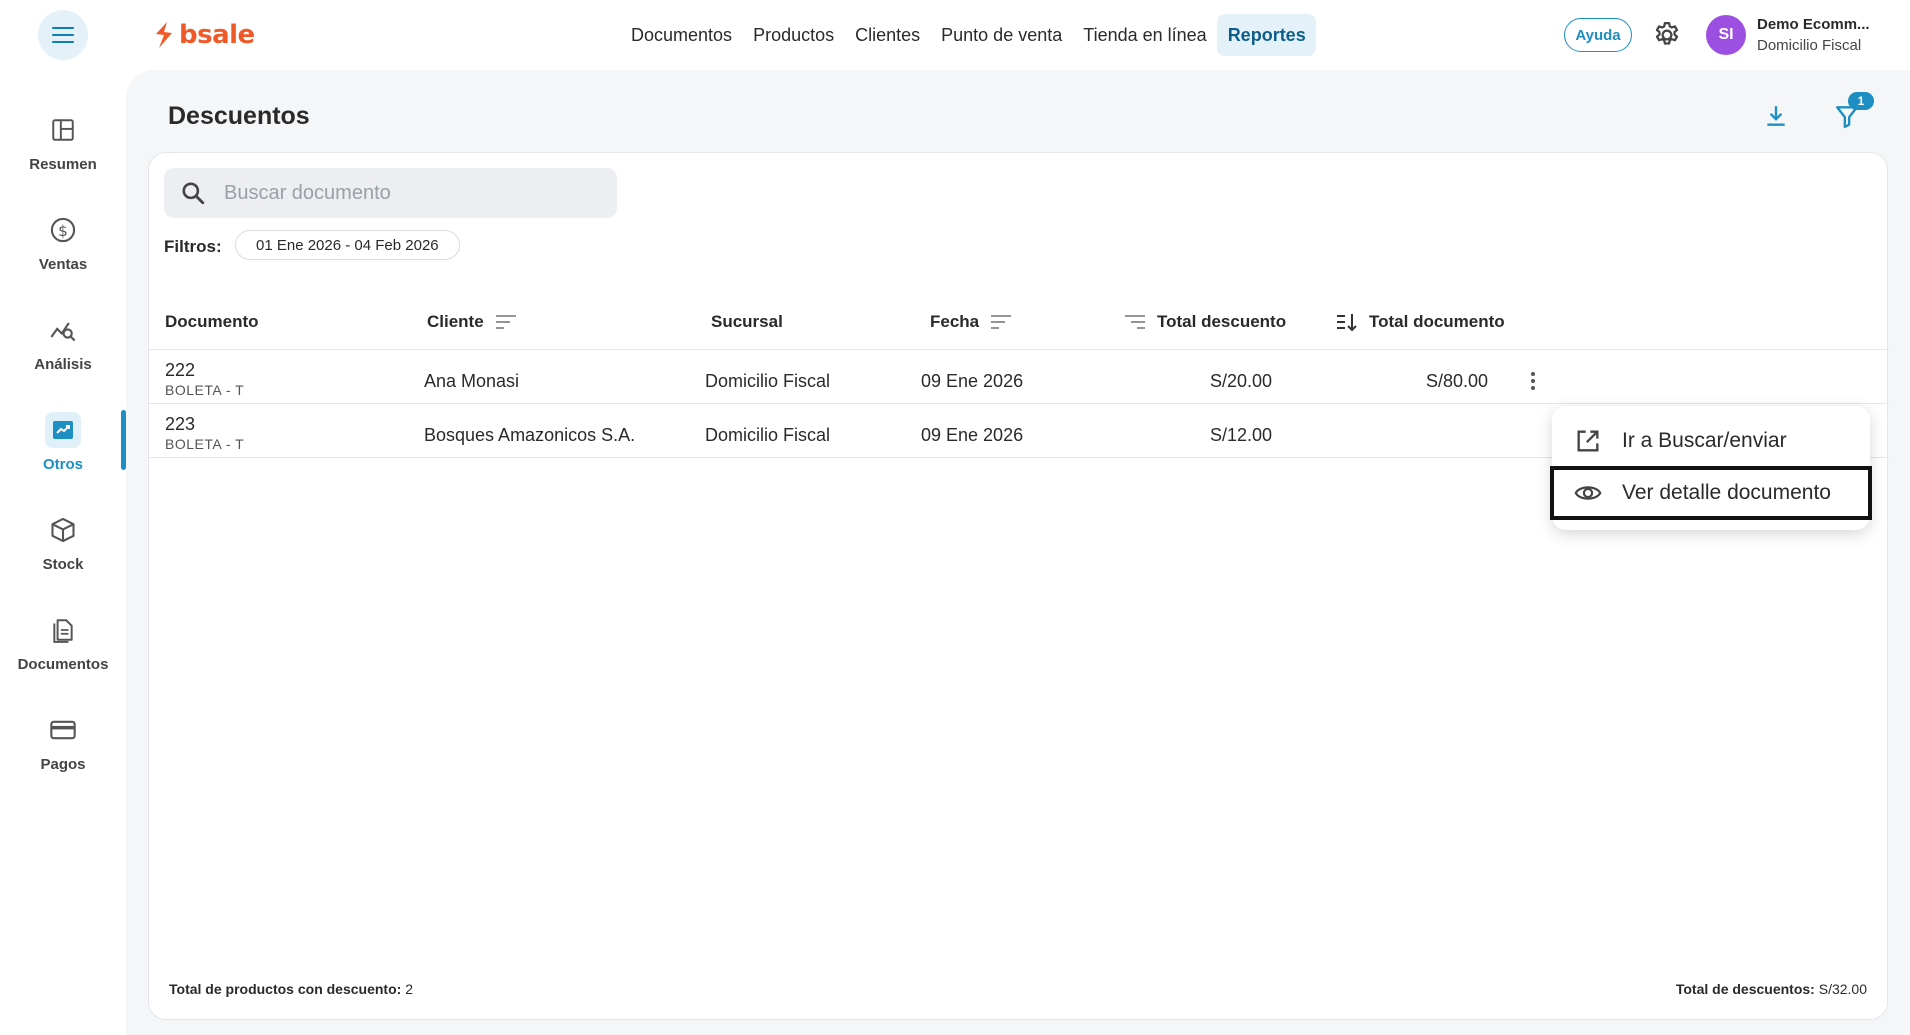 The width and height of the screenshot is (1910, 1035). What do you see at coordinates (1144, 35) in the screenshot?
I see `nav-tienda-en-linea: Tienda en línea` at bounding box center [1144, 35].